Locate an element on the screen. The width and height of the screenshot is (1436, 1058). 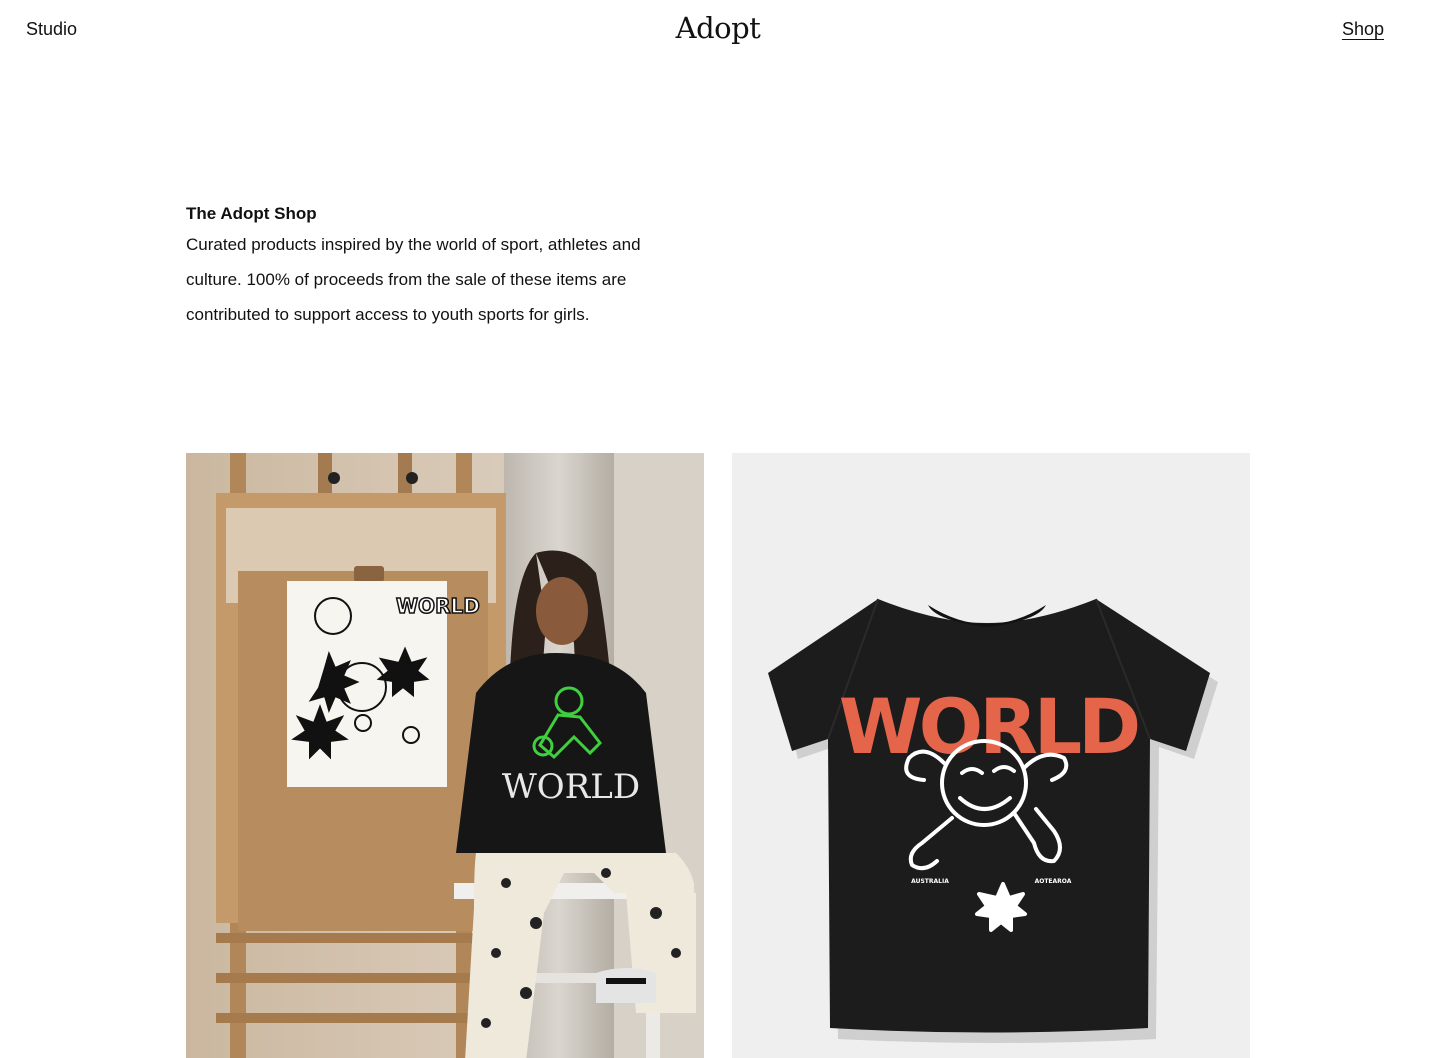
site-header: Studio Adopt Shop is located at coordinates (718, 32).